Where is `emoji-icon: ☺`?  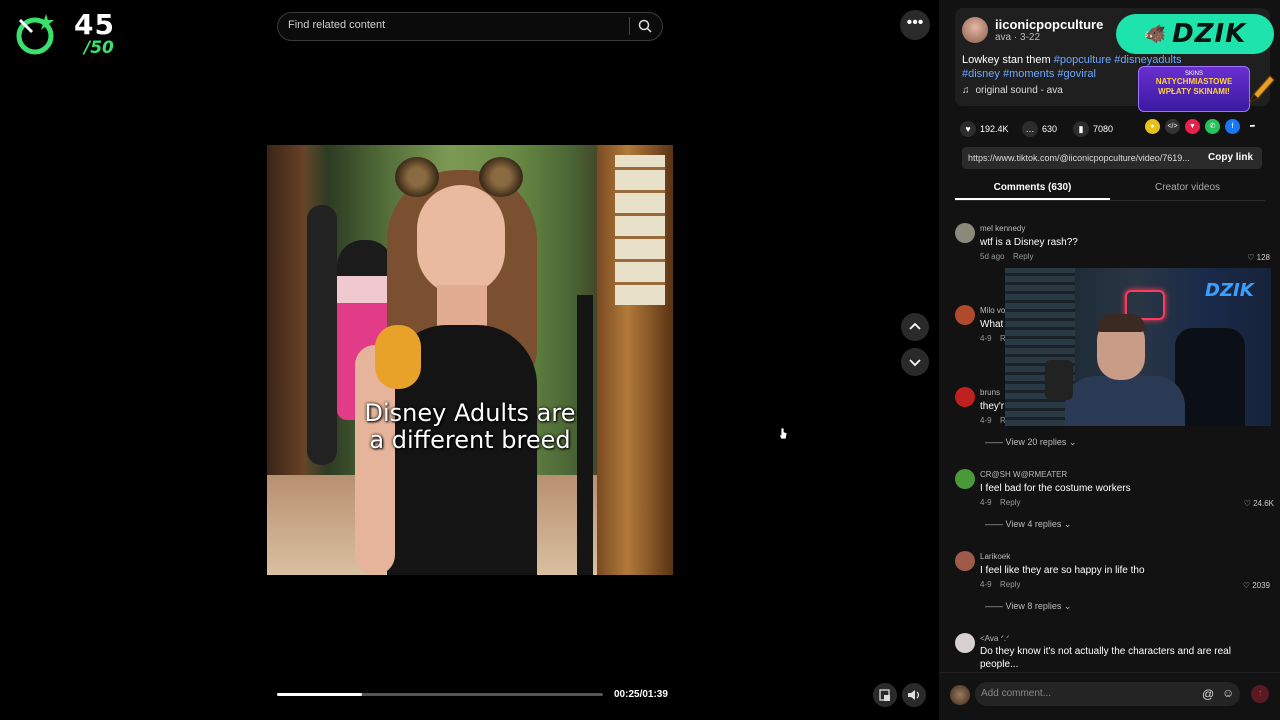
emoji-icon: ☺ is located at coordinates (1228, 693).